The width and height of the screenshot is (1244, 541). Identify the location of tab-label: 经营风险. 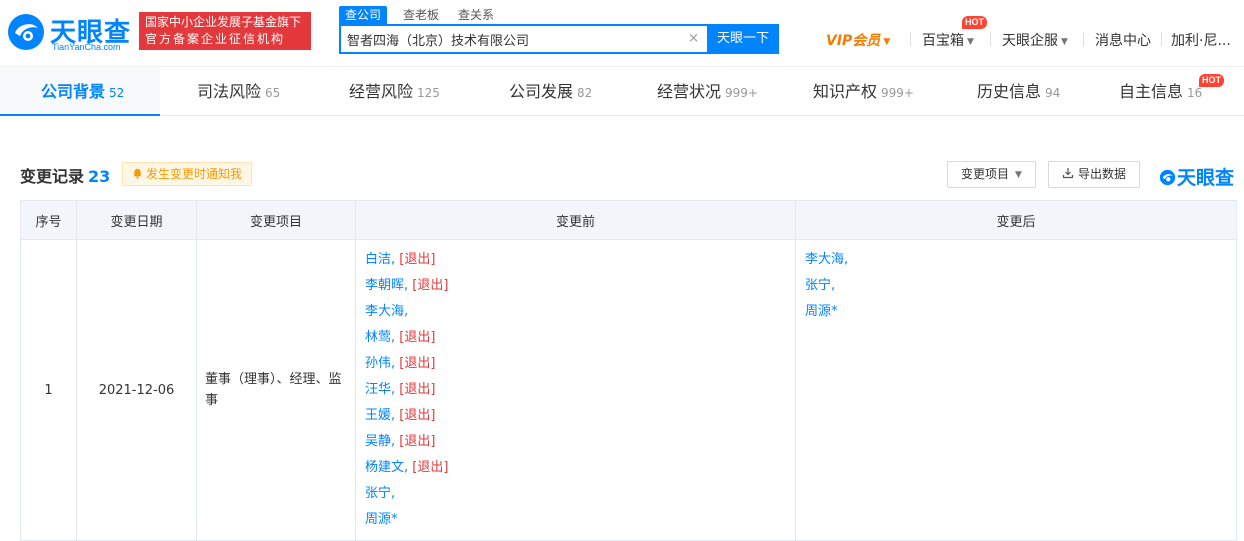
(381, 91).